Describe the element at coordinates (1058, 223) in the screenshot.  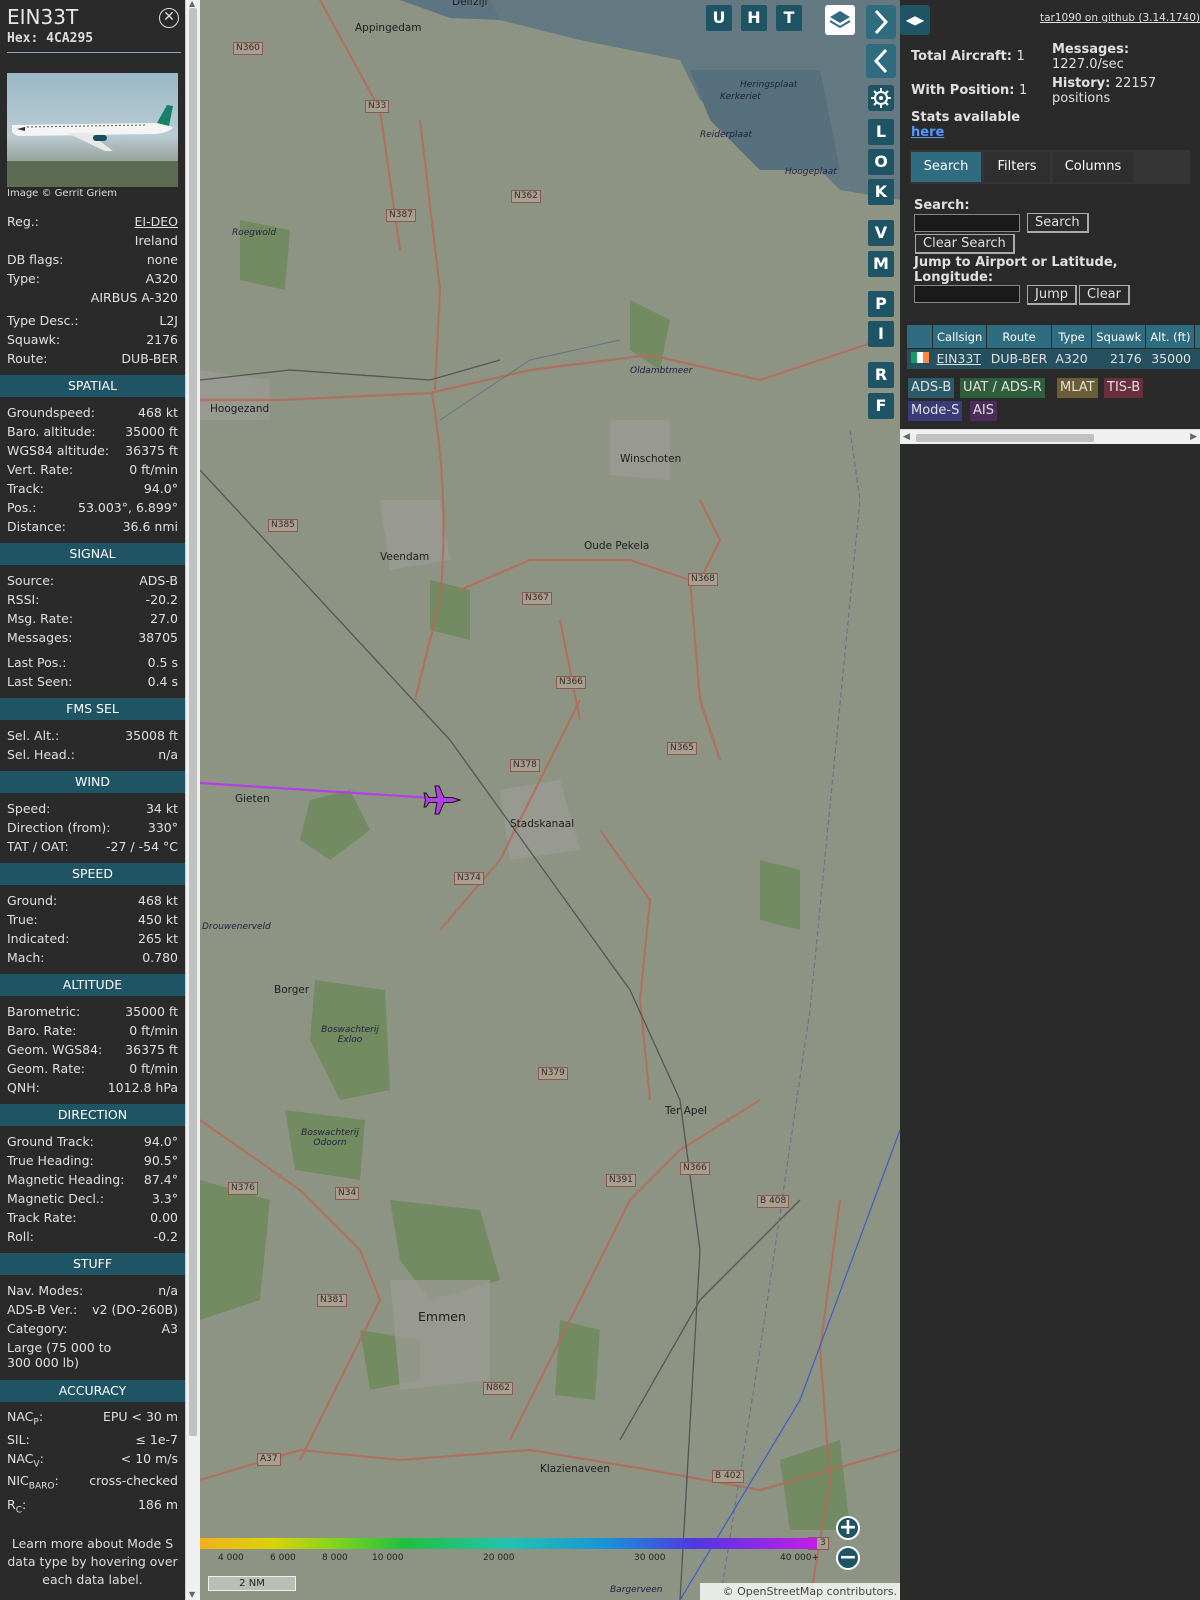
I see `search-button: Search` at that location.